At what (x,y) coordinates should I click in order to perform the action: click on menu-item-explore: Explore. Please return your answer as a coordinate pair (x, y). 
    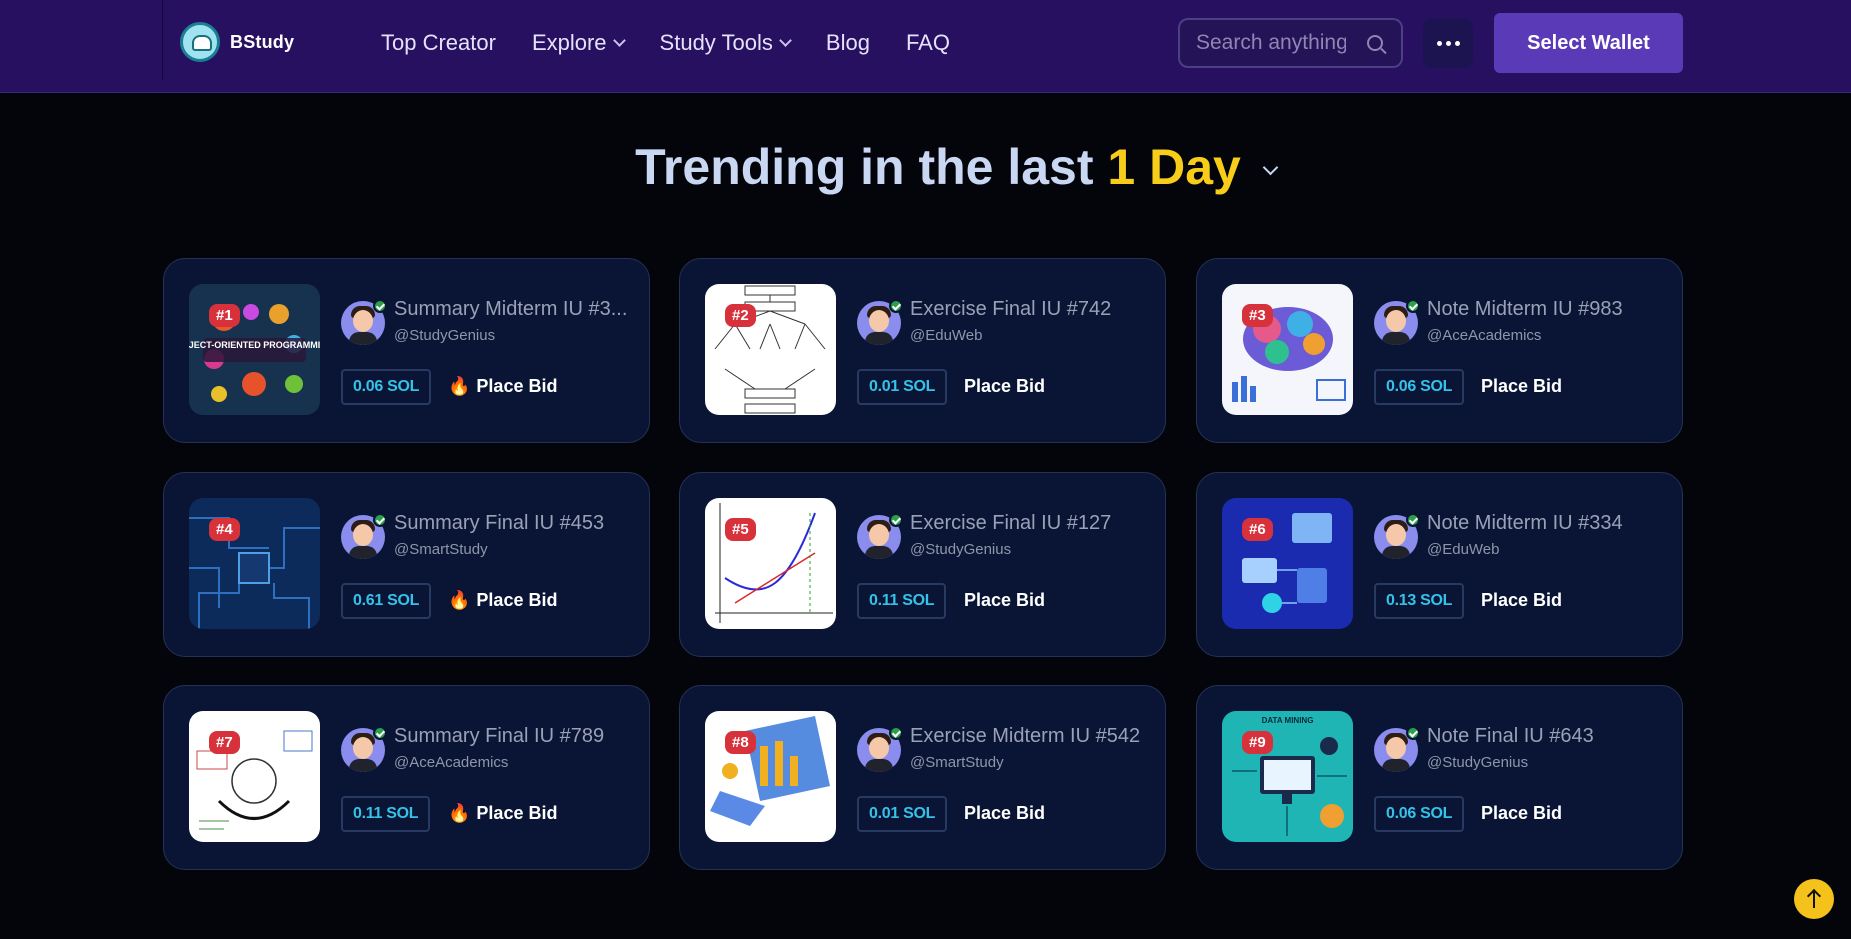
    Looking at the image, I should click on (578, 43).